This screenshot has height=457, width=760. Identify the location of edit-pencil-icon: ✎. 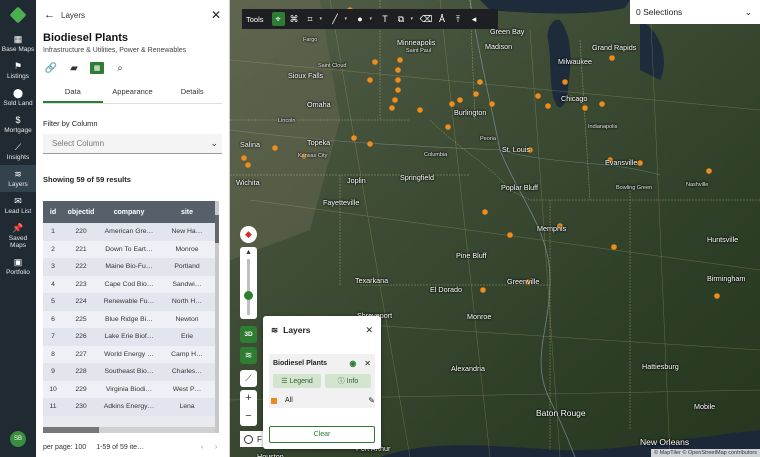
(371, 400).